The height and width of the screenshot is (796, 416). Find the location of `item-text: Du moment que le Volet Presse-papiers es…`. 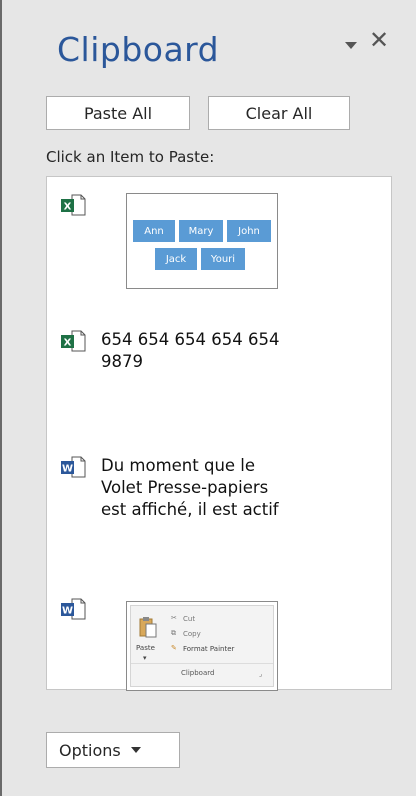

item-text: Du moment que le Volet Presse-papiers es… is located at coordinates (190, 488).